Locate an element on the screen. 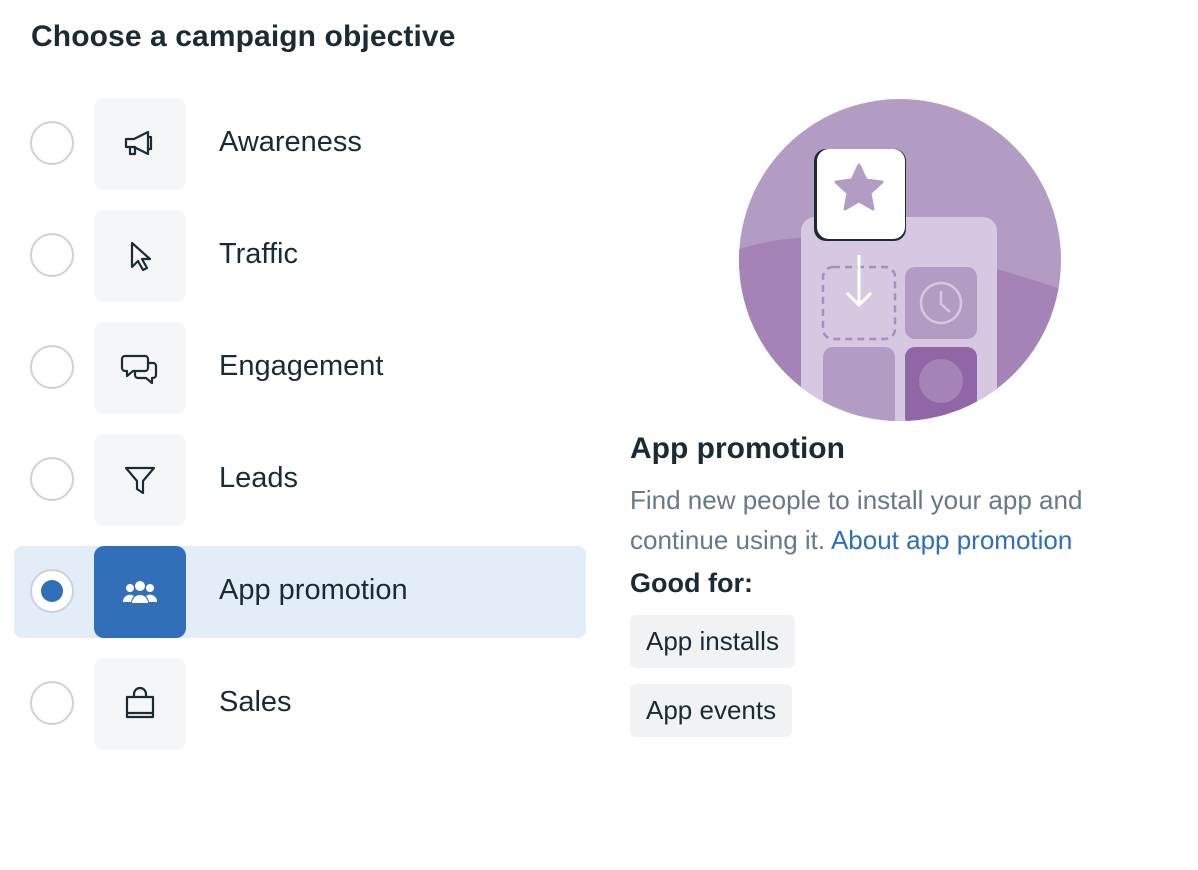 This screenshot has height=870, width=1198. objective-label: Traffic is located at coordinates (258, 254).